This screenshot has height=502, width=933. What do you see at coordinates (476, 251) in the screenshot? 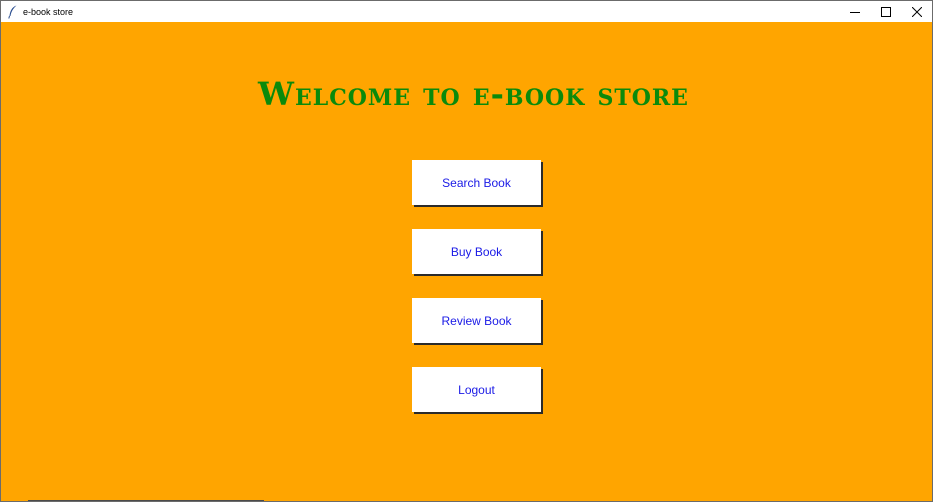
I see `buy-book-button: Buy Book` at bounding box center [476, 251].